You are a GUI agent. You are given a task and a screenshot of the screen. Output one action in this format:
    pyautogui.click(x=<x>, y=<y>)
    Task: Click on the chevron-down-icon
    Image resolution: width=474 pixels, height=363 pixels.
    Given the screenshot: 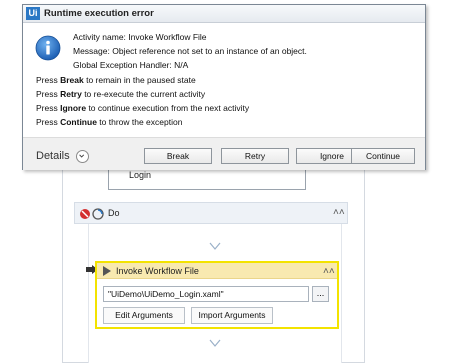 What is the action you would take?
    pyautogui.click(x=82, y=156)
    